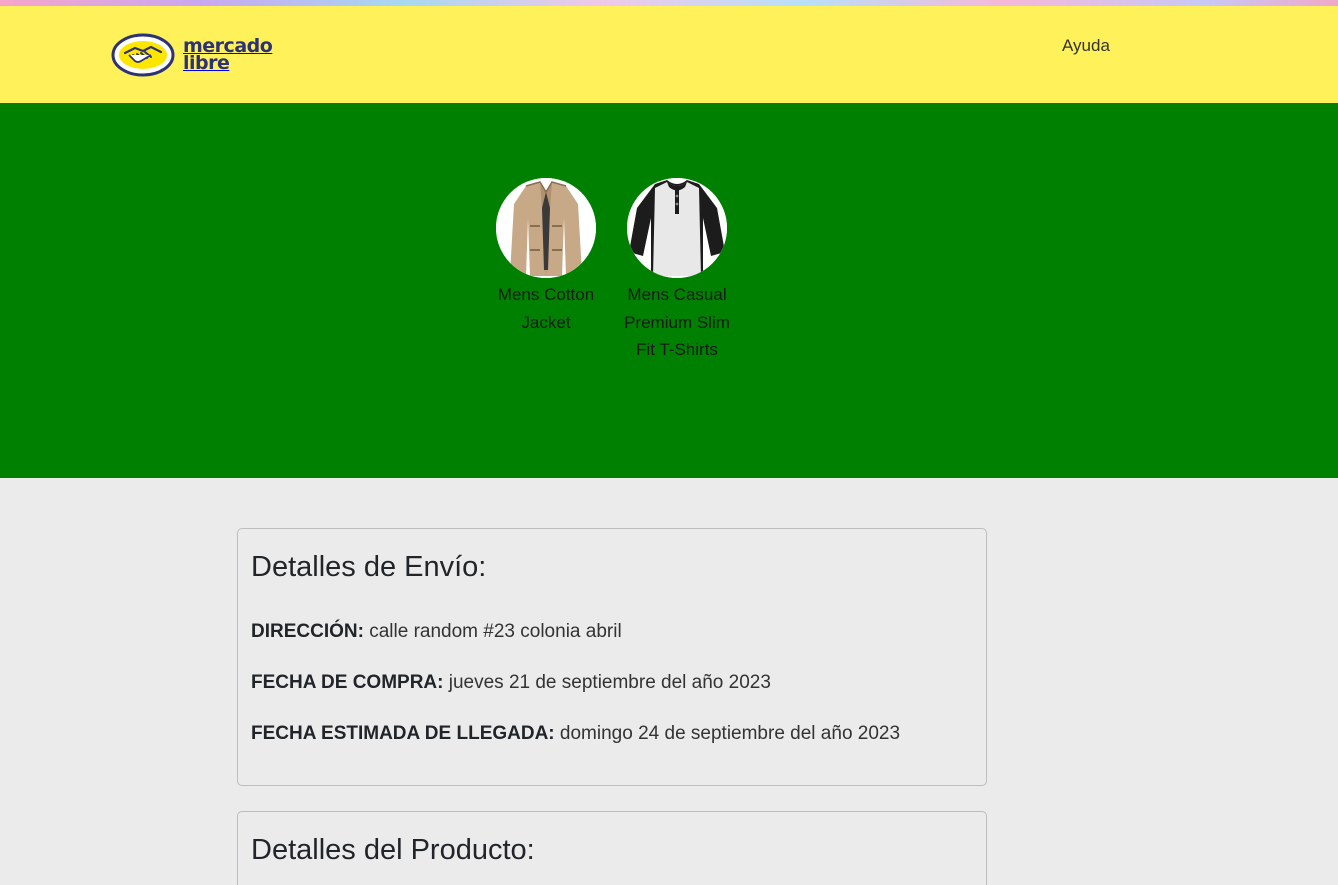 This screenshot has width=1338, height=885. What do you see at coordinates (369, 567) in the screenshot?
I see `shipping-details-title: Detalles de Envío:` at bounding box center [369, 567].